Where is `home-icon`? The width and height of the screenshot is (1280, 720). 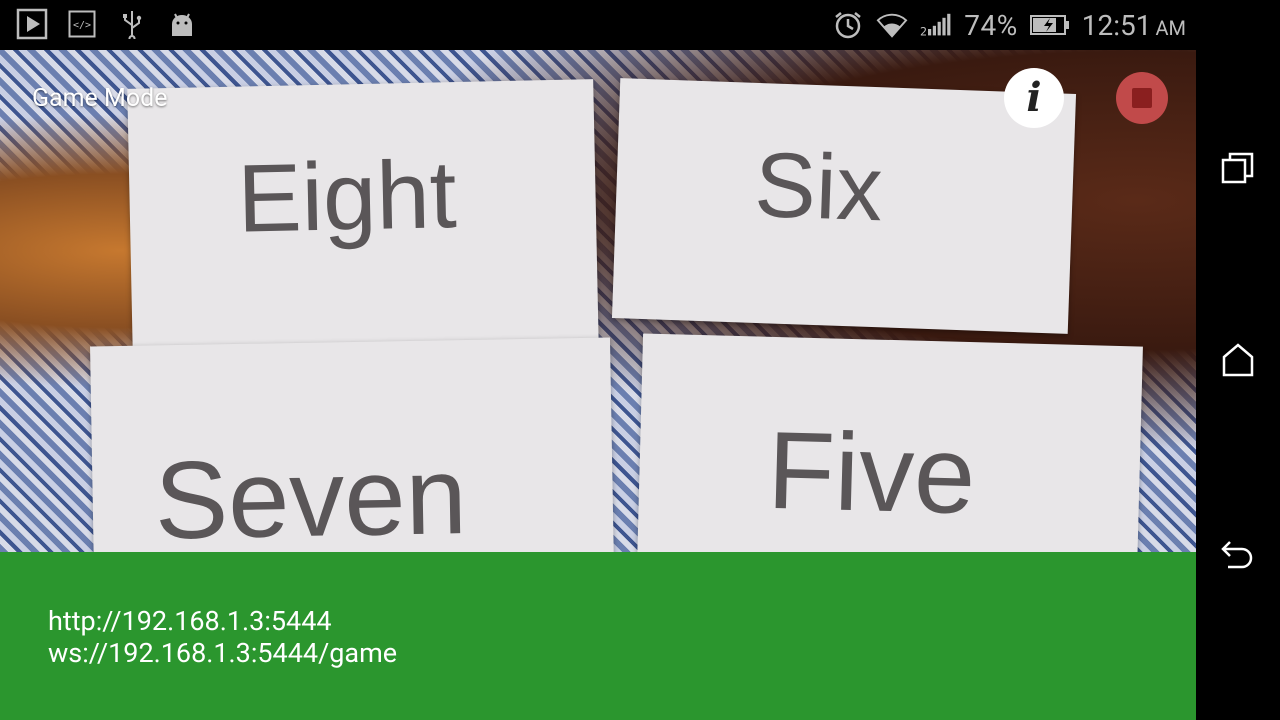 home-icon is located at coordinates (1238, 360).